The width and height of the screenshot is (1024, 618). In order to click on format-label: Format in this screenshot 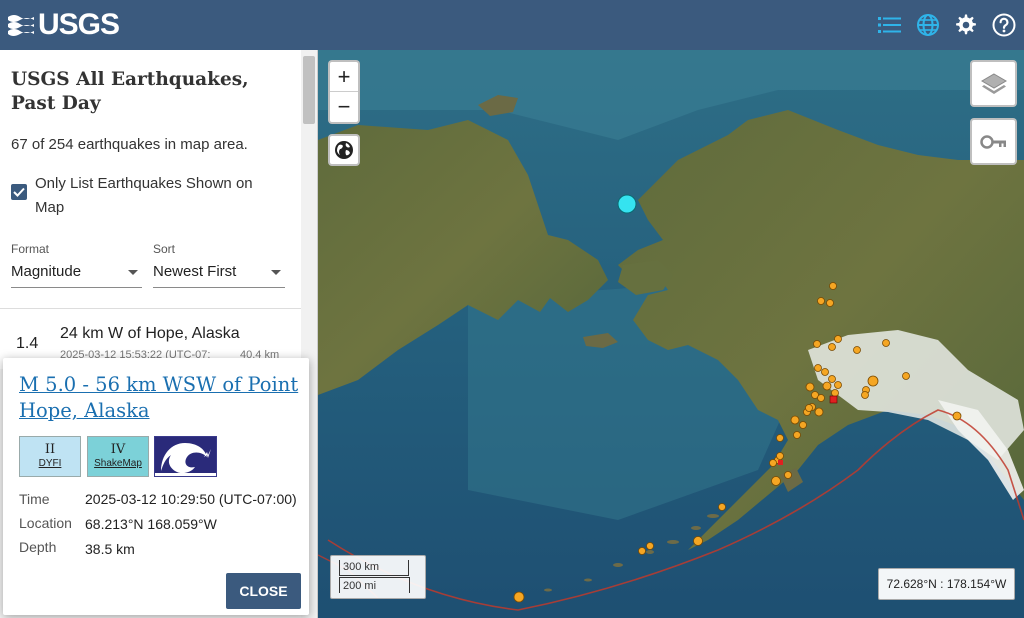, I will do `click(30, 249)`.